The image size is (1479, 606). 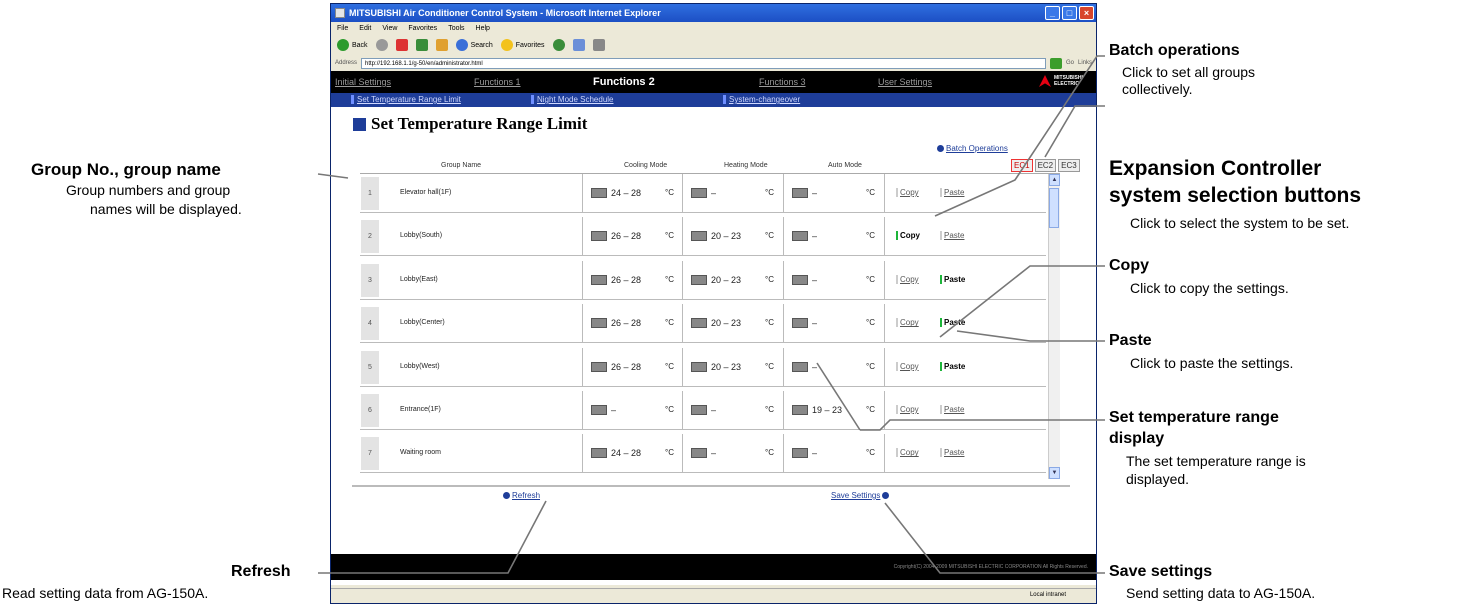 I want to click on nav-functions-3: Functions 3, so click(x=782, y=82).